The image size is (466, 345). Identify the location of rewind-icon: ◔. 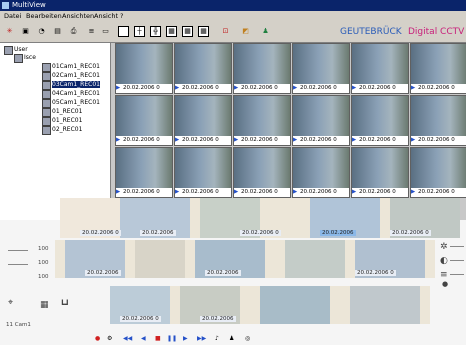
(41, 31).